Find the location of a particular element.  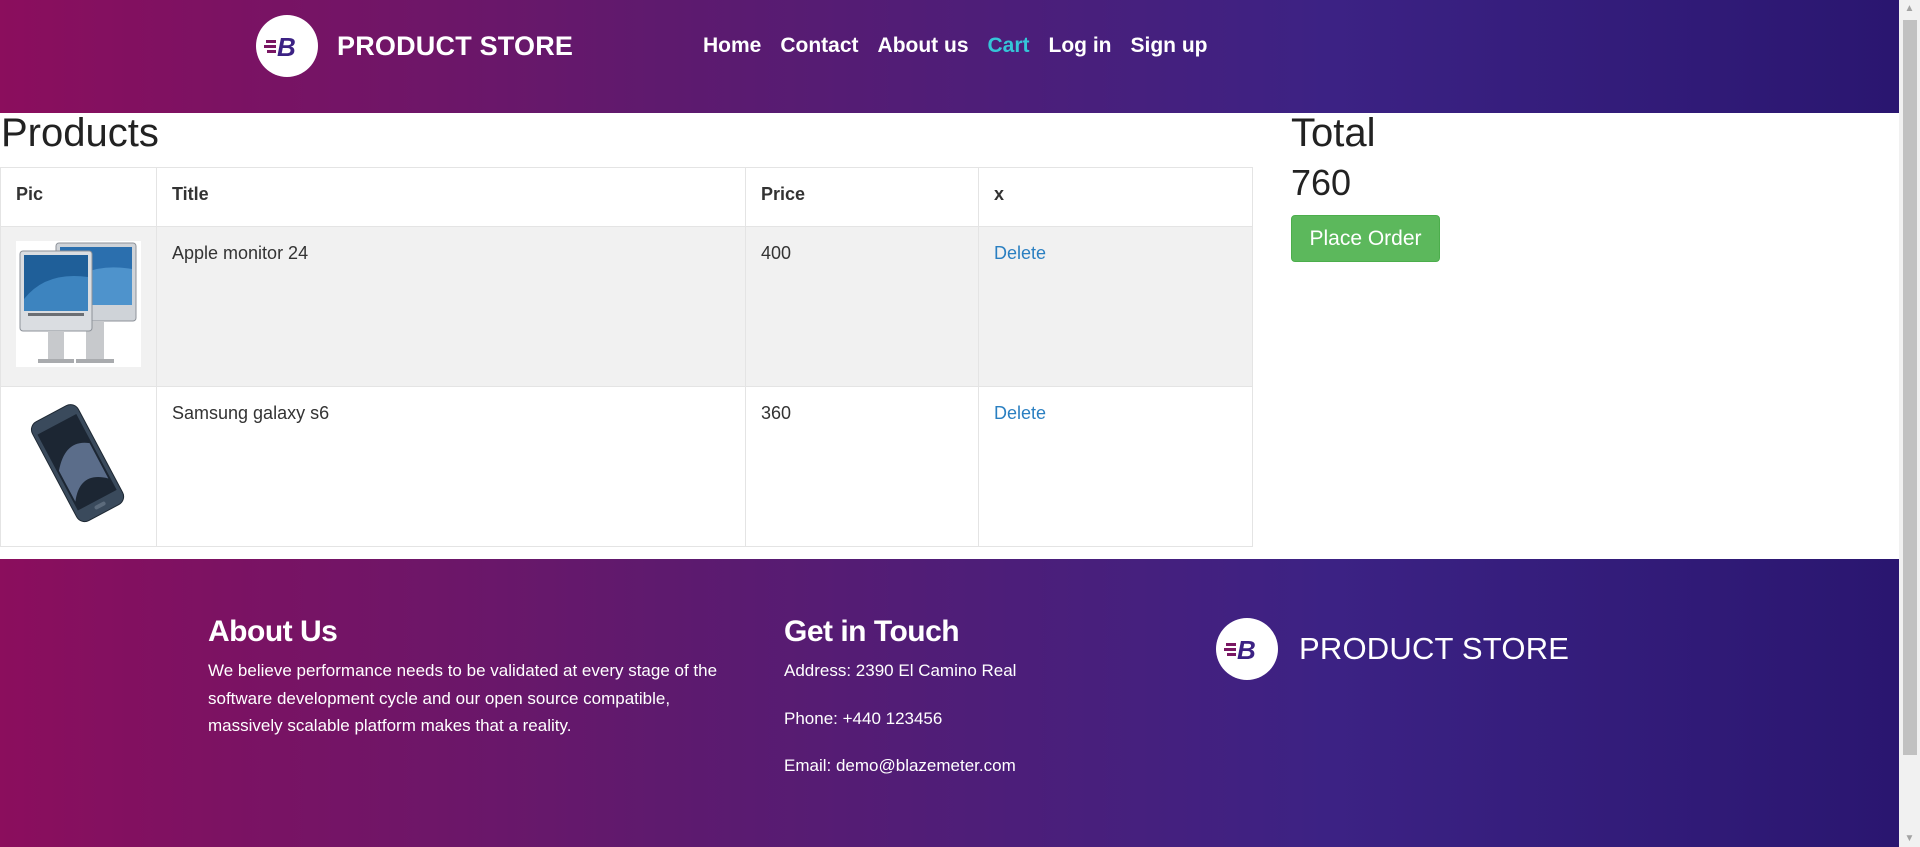

footer-address: Address: 2390 El Camino Real is located at coordinates (900, 670).